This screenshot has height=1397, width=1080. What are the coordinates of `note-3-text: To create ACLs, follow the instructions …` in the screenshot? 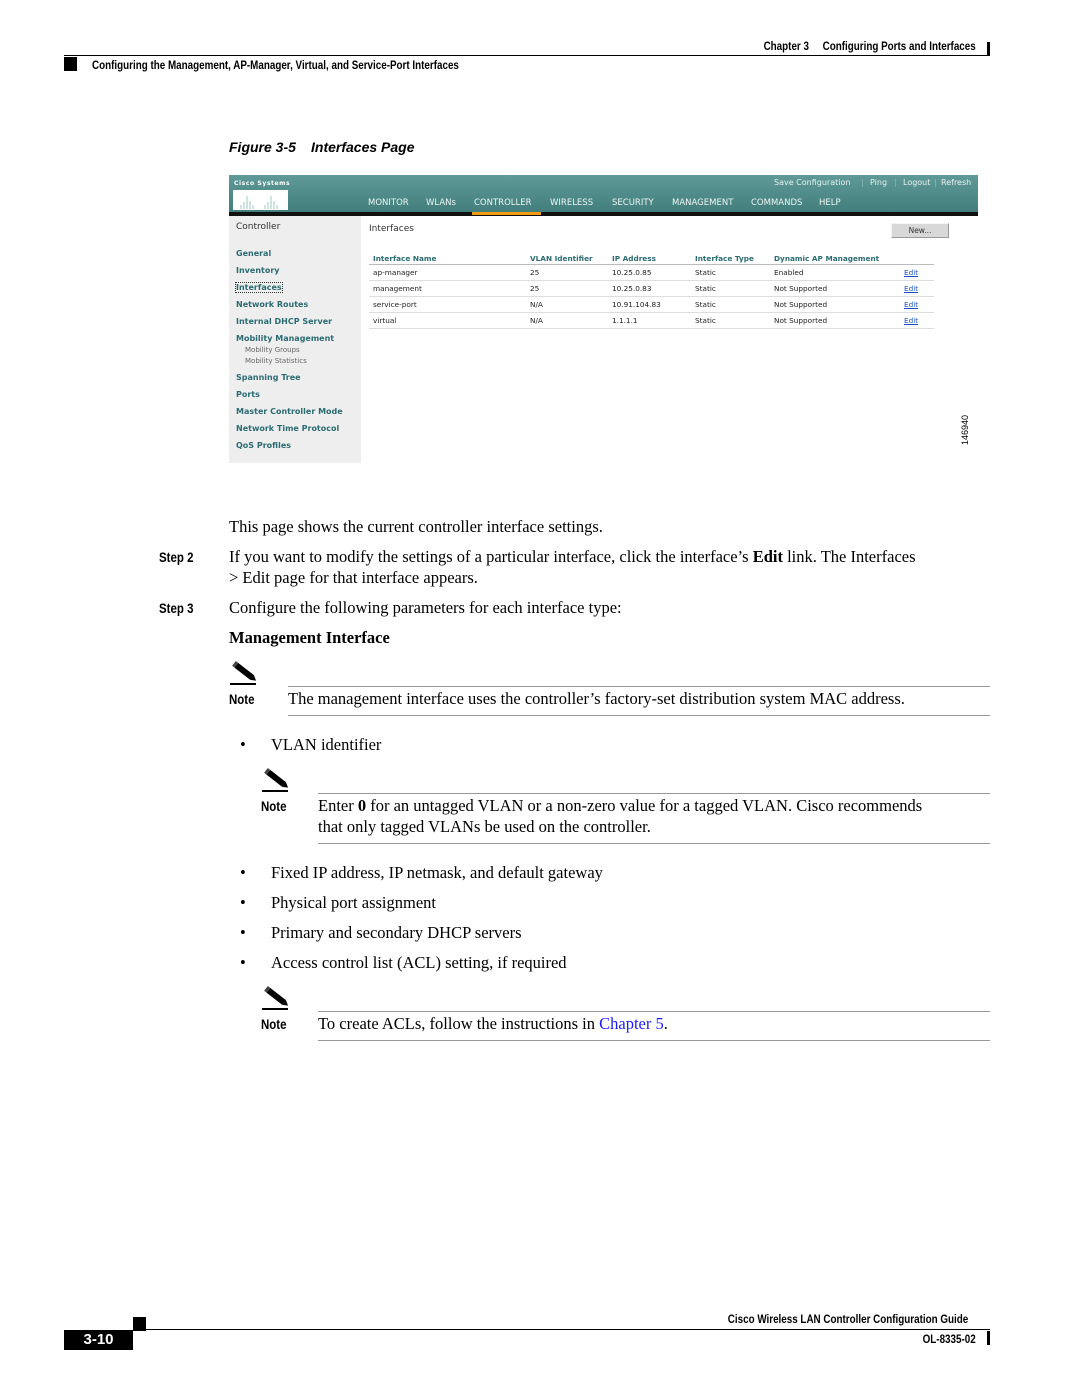 It's located at (493, 1024).